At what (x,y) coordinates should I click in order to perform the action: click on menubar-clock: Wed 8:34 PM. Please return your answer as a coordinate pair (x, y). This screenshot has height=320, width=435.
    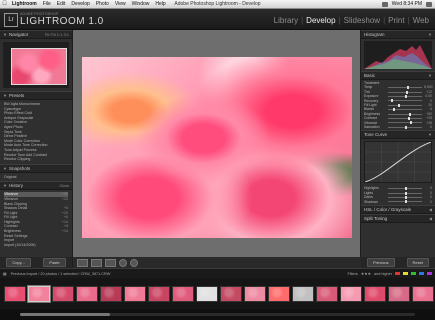
    Looking at the image, I should click on (407, 4).